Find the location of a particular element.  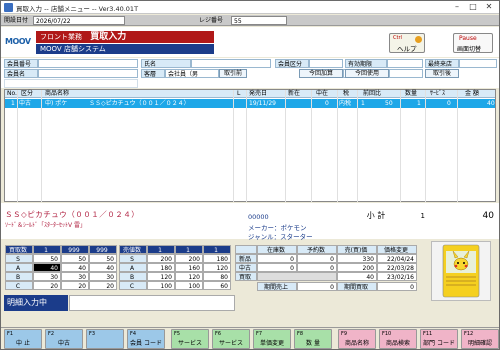

pull-button: 取引前 is located at coordinates (233, 73).